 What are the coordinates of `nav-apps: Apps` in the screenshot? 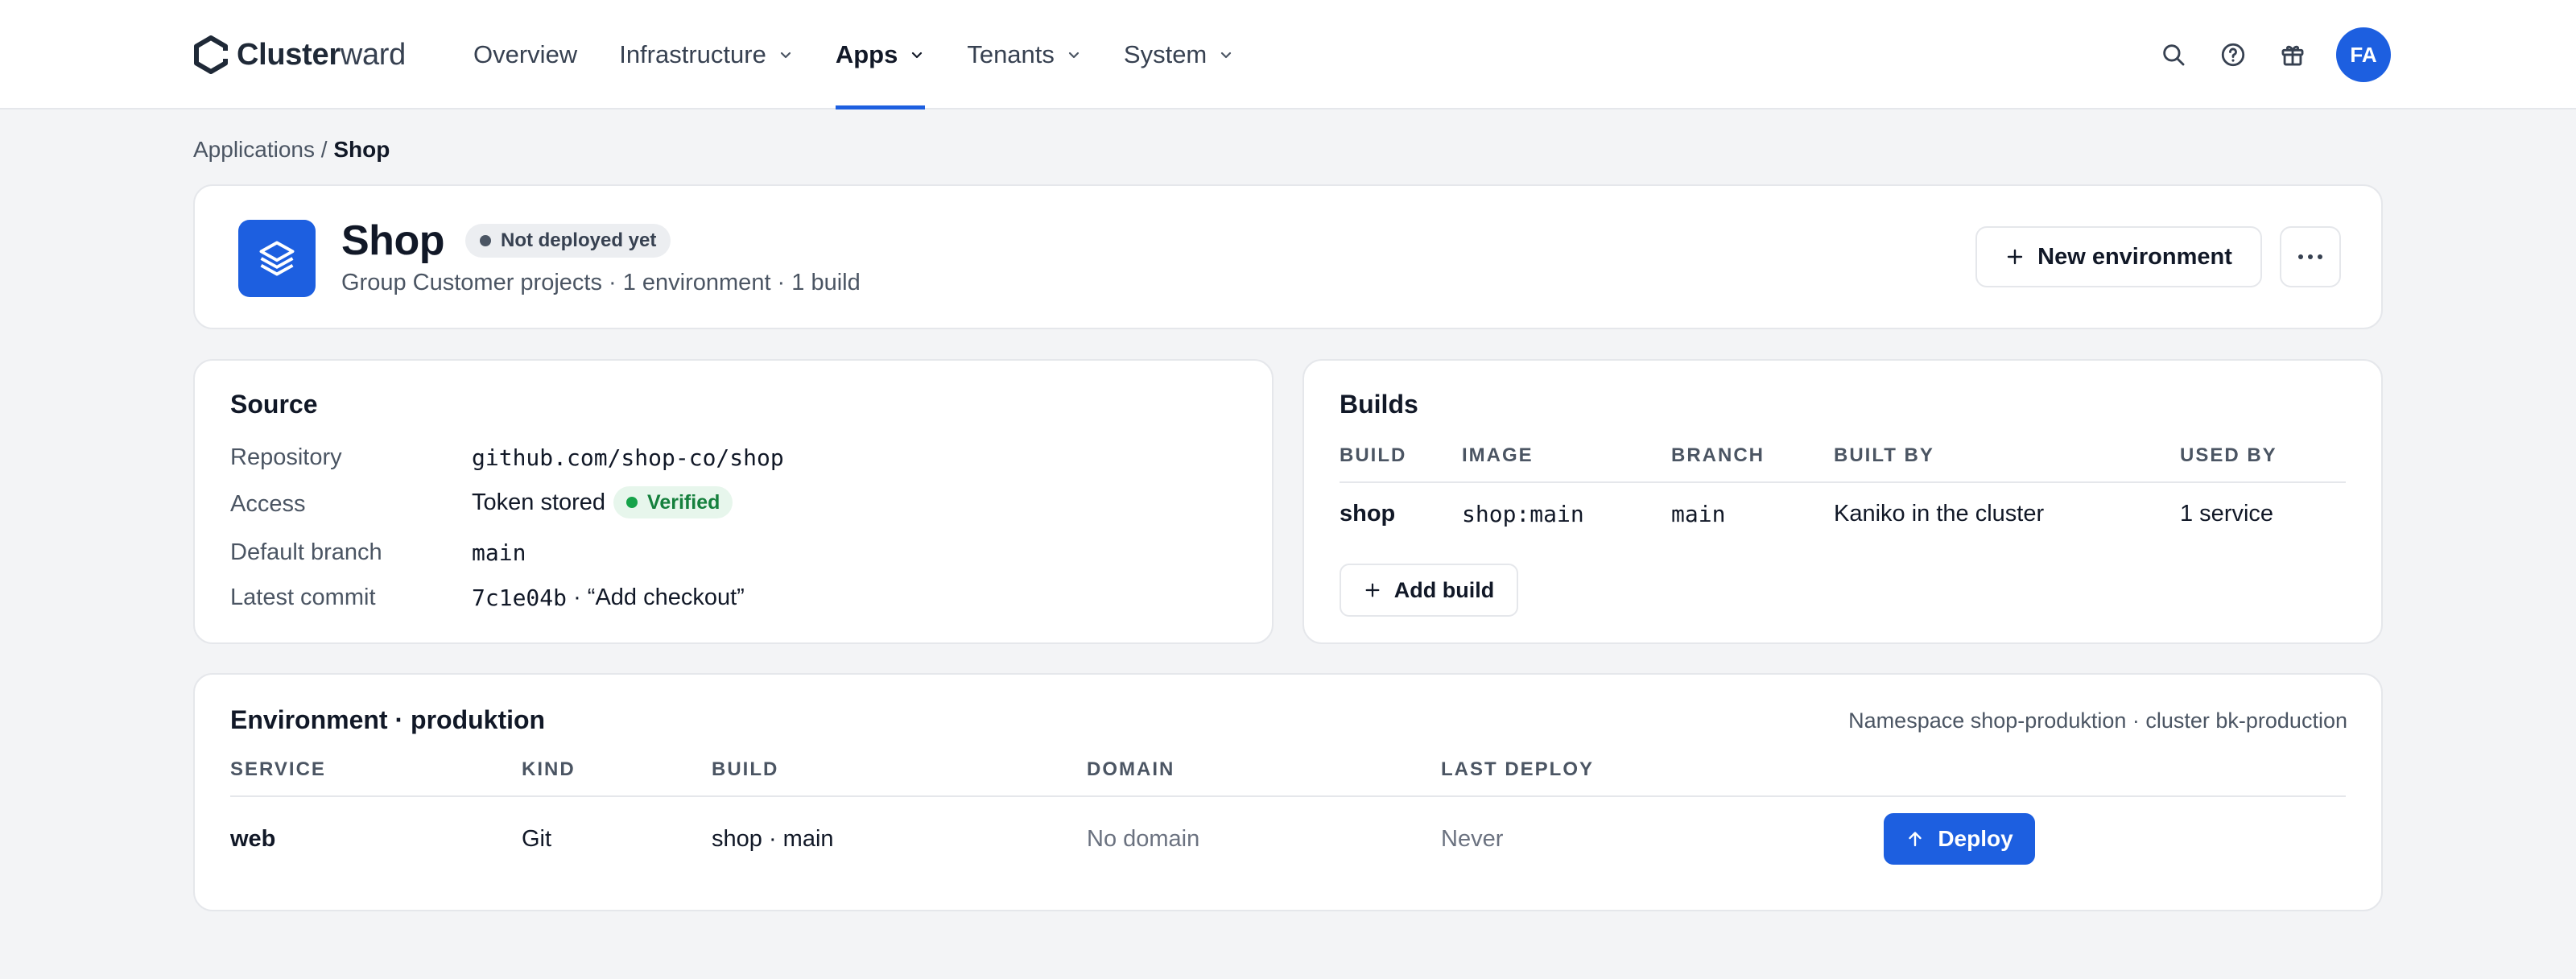 It's located at (880, 55).